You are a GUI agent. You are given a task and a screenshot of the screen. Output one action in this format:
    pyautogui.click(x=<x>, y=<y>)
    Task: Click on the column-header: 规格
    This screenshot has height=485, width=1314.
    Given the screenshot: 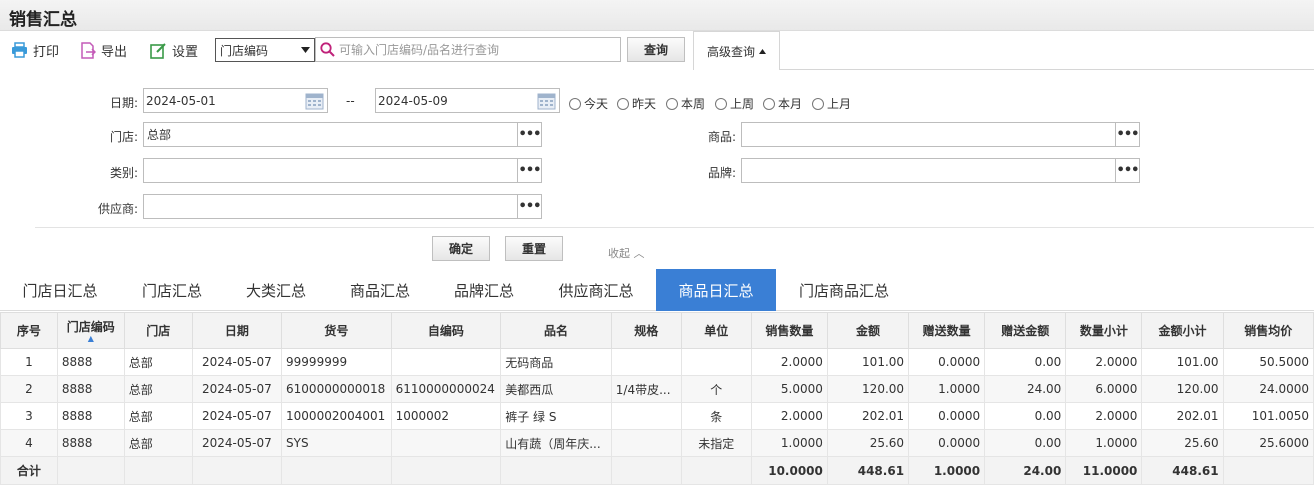 What is the action you would take?
    pyautogui.click(x=646, y=330)
    